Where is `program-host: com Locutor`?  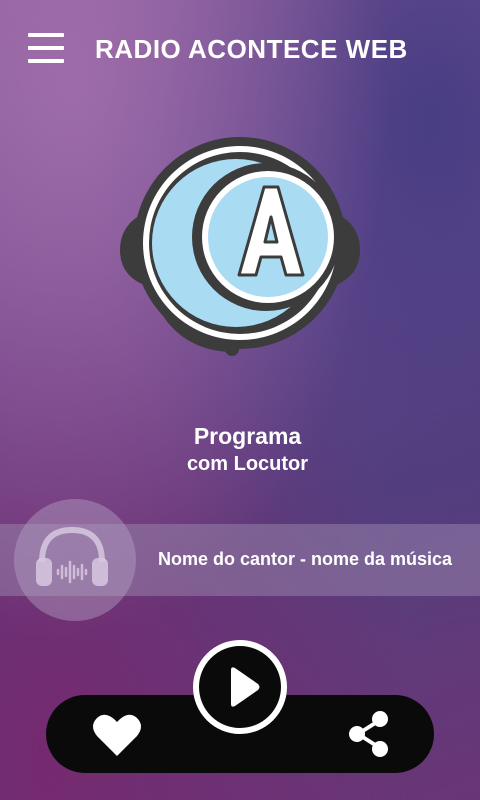 program-host: com Locutor is located at coordinates (247, 464).